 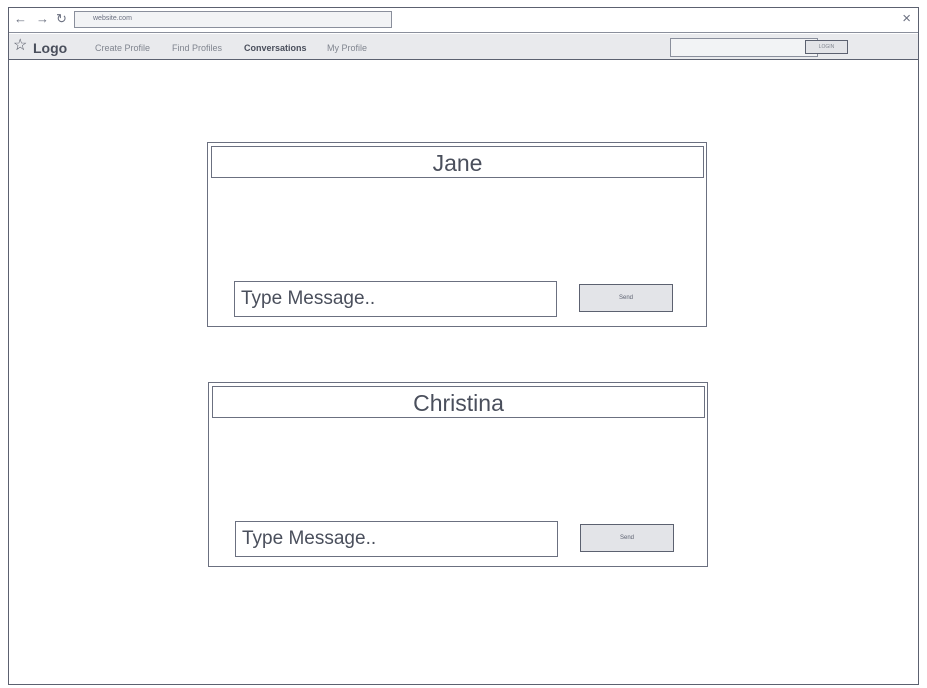 What do you see at coordinates (347, 48) in the screenshot?
I see `nav-link-my-profile: My Profile` at bounding box center [347, 48].